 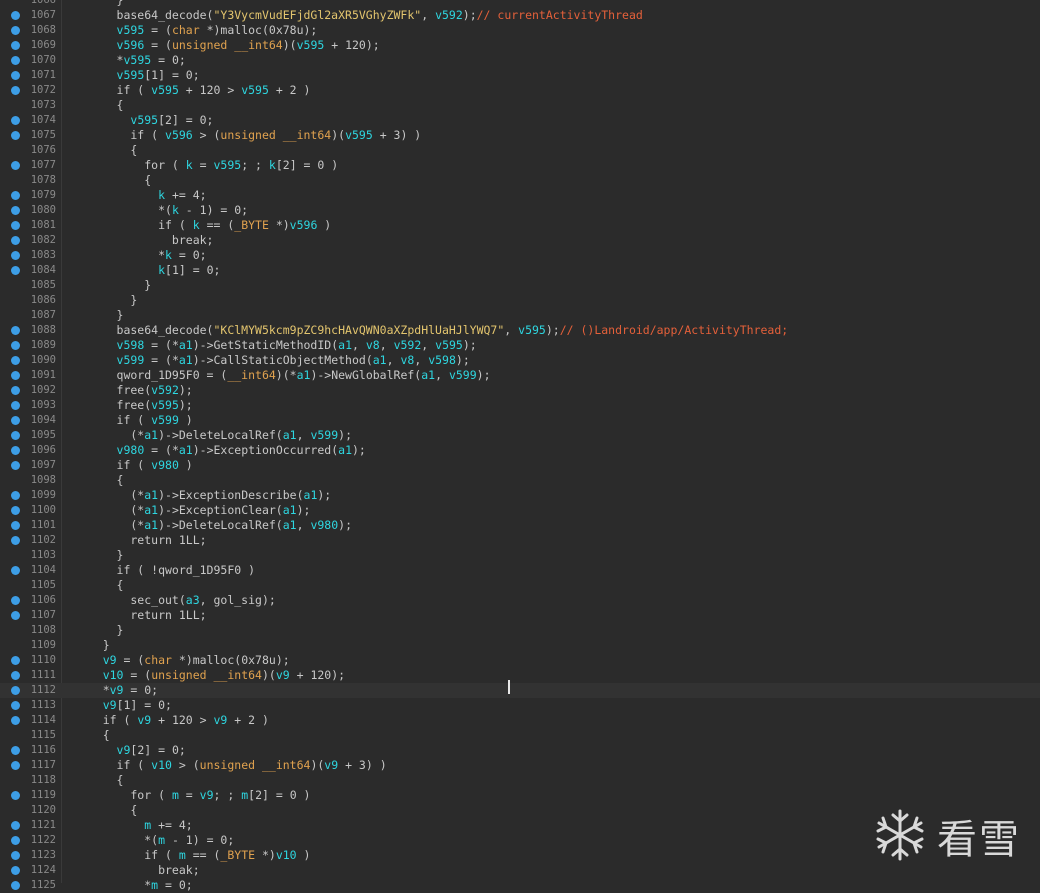 I want to click on code-line: 1093 free(v595);, so click(x=520, y=405).